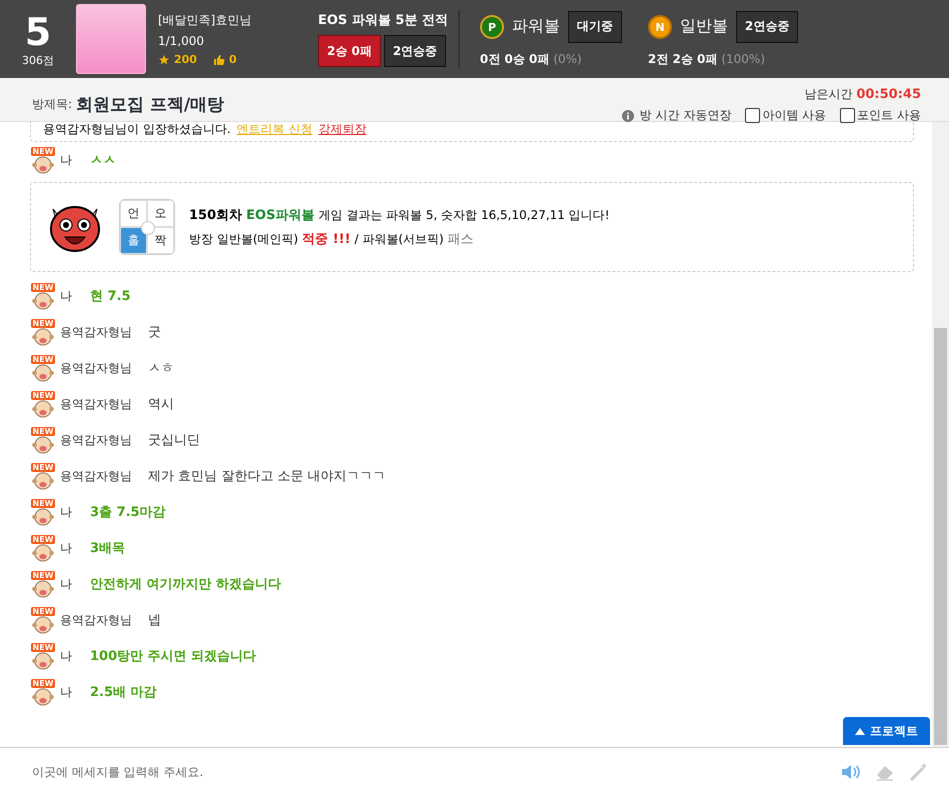 This screenshot has height=795, width=949. What do you see at coordinates (133, 213) in the screenshot?
I see `odd-even-cell: 언` at bounding box center [133, 213].